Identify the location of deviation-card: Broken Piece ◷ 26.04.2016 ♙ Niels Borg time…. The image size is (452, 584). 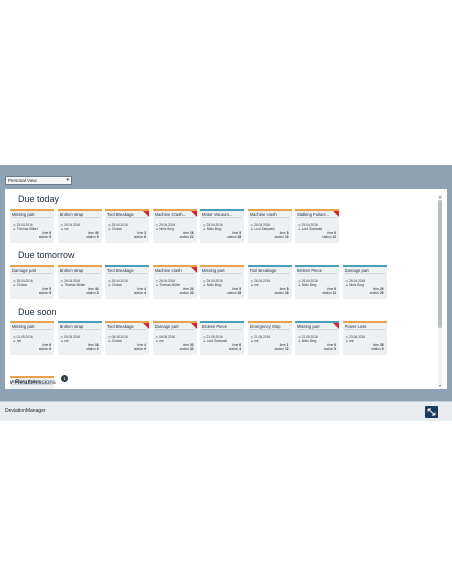
(317, 282).